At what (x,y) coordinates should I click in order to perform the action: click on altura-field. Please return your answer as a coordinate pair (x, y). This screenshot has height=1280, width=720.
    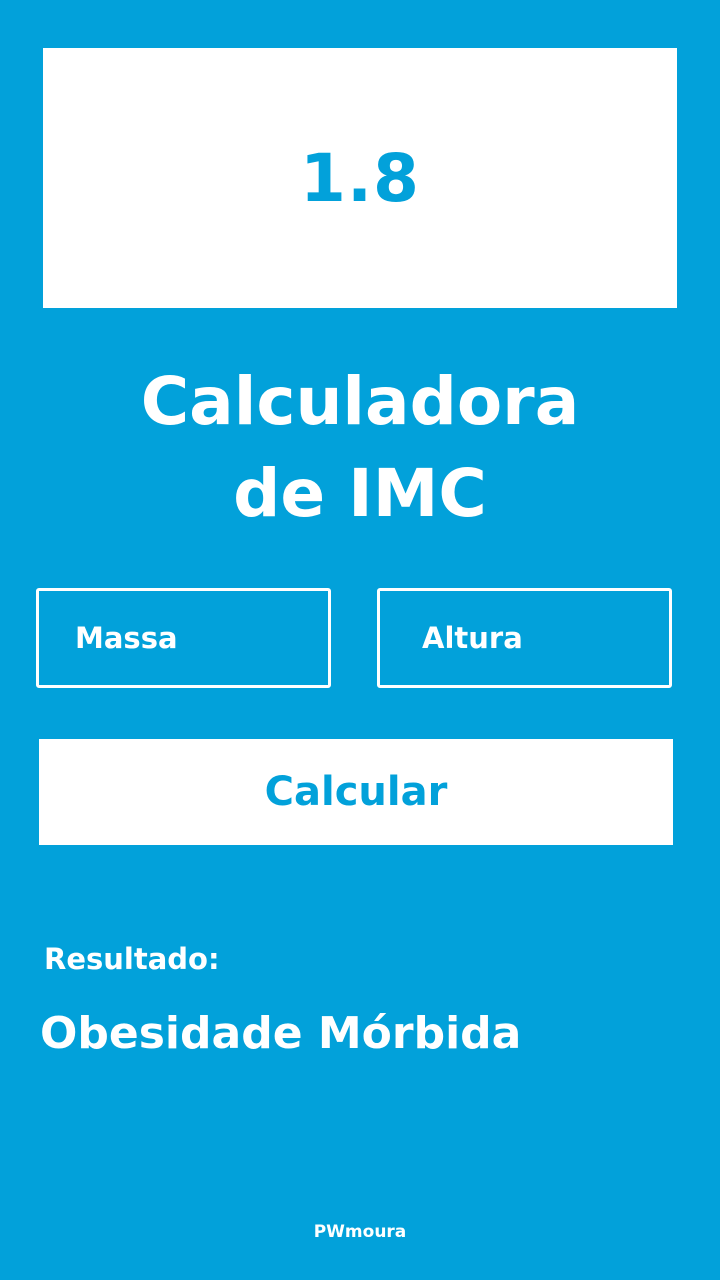
    Looking at the image, I should click on (524, 638).